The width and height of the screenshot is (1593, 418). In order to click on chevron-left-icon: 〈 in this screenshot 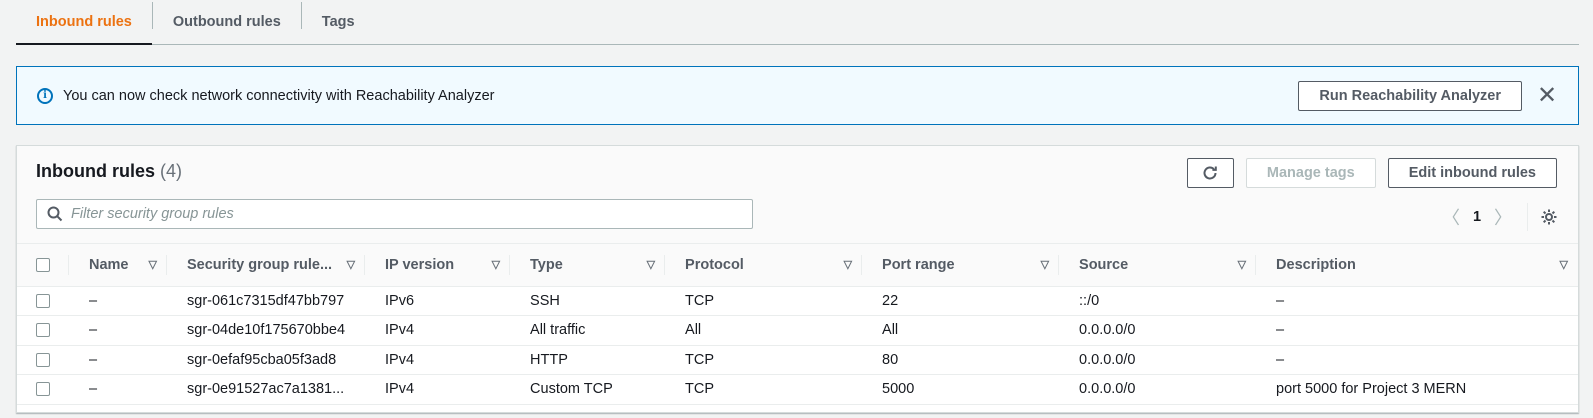, I will do `click(1451, 217)`.